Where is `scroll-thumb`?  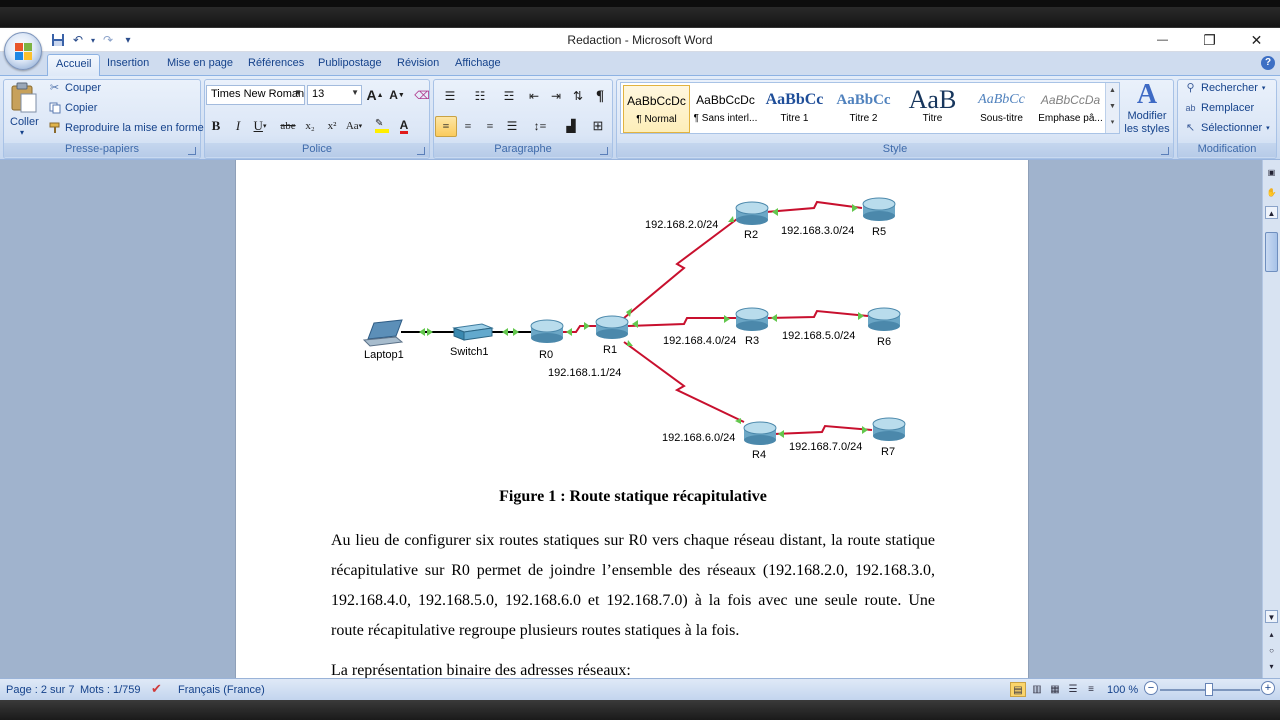
scroll-thumb is located at coordinates (1271, 252).